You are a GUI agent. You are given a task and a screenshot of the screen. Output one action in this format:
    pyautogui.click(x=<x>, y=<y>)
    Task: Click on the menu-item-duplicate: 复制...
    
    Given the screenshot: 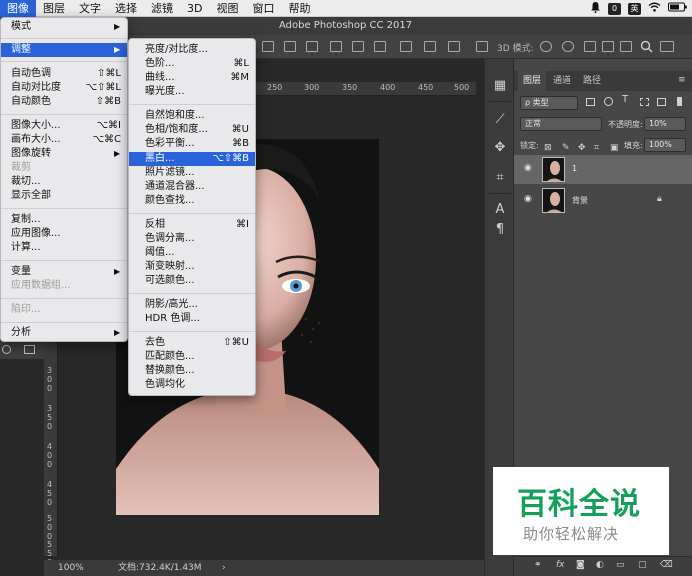 What is the action you would take?
    pyautogui.click(x=64, y=220)
    